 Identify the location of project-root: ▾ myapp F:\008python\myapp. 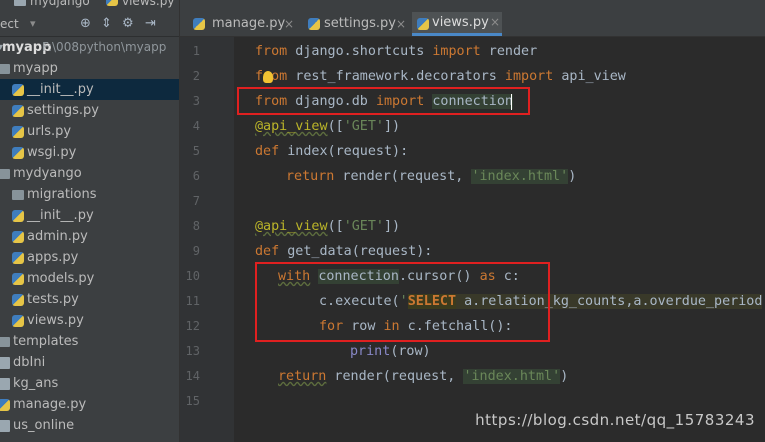
(89, 47).